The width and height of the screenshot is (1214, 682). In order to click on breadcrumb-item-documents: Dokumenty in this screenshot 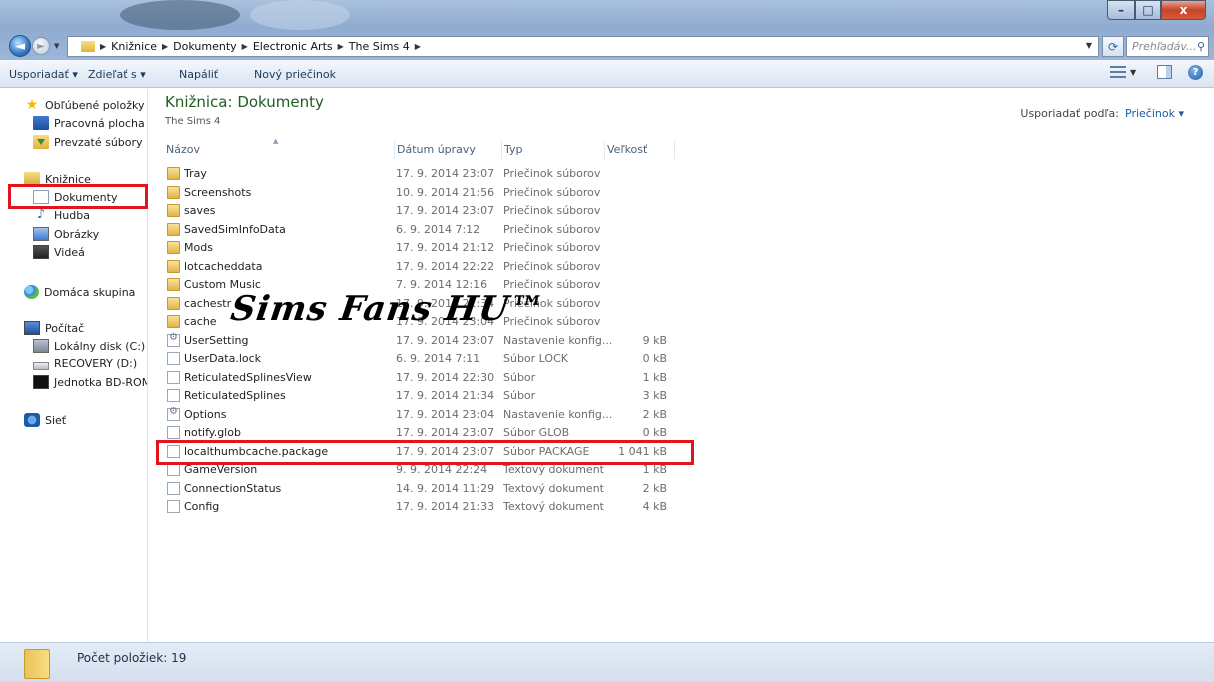, I will do `click(204, 46)`.